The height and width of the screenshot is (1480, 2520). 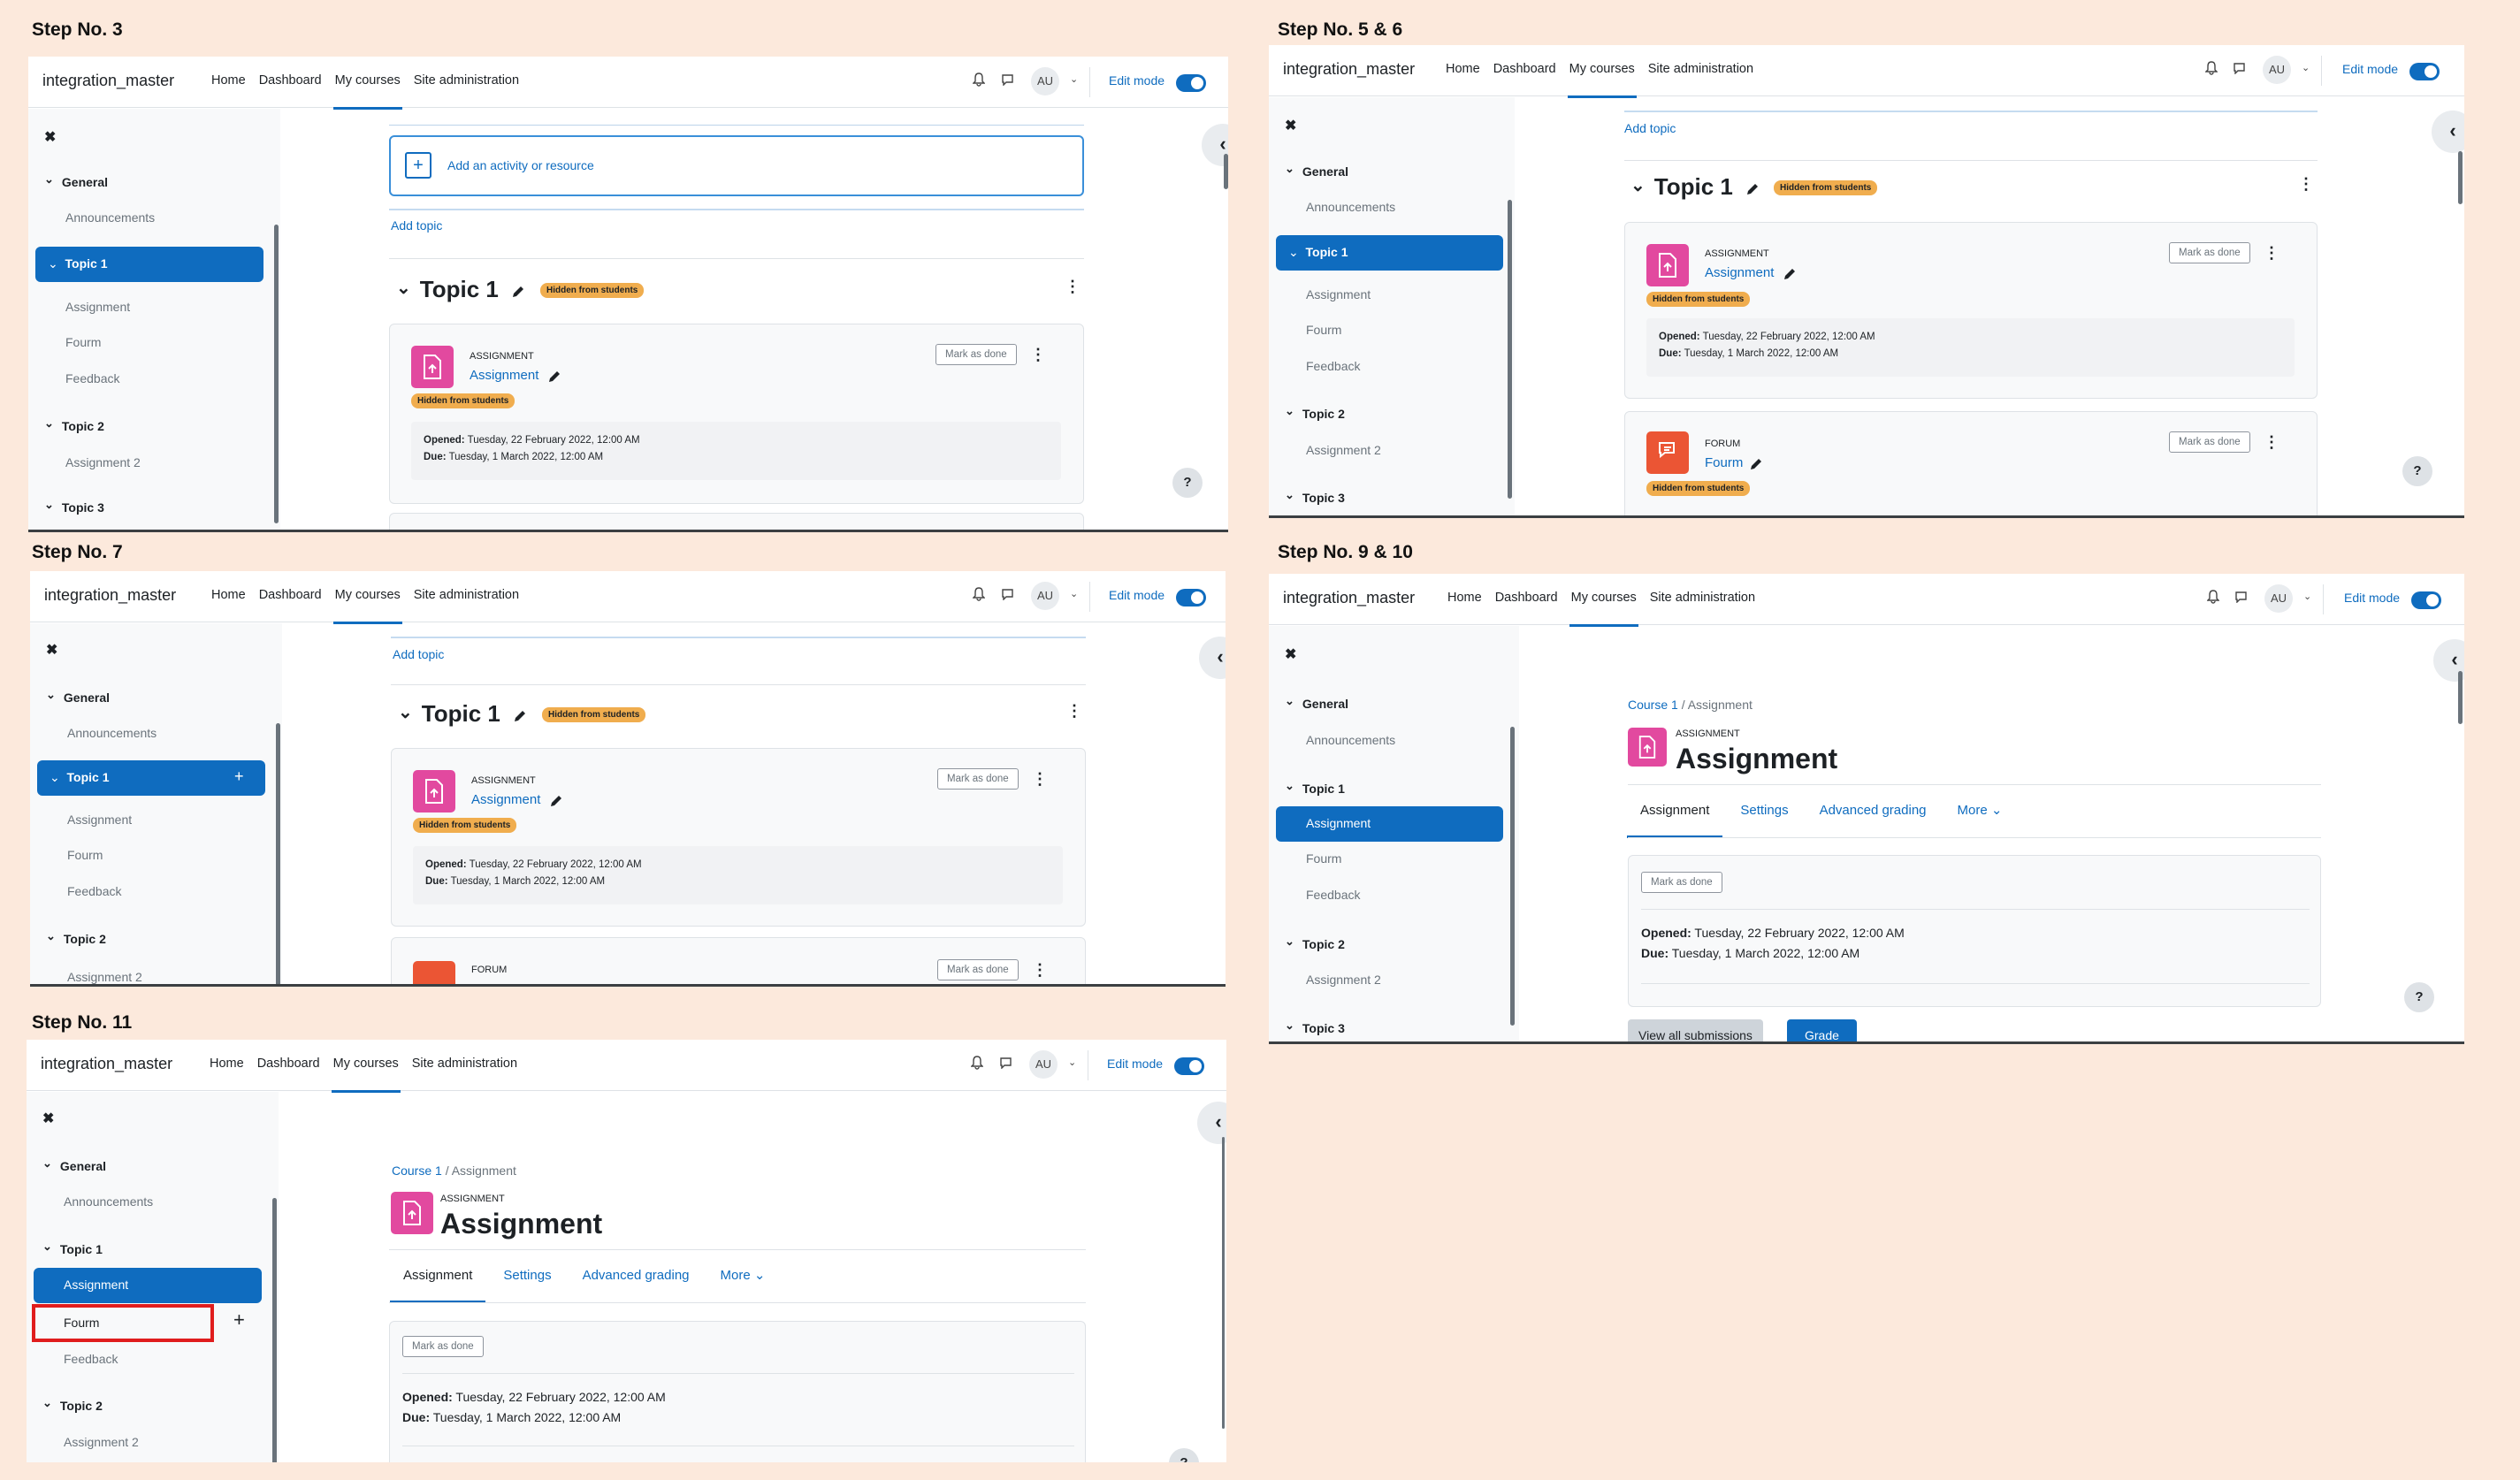 I want to click on index-section-topic3: Topic 3, so click(x=1315, y=498).